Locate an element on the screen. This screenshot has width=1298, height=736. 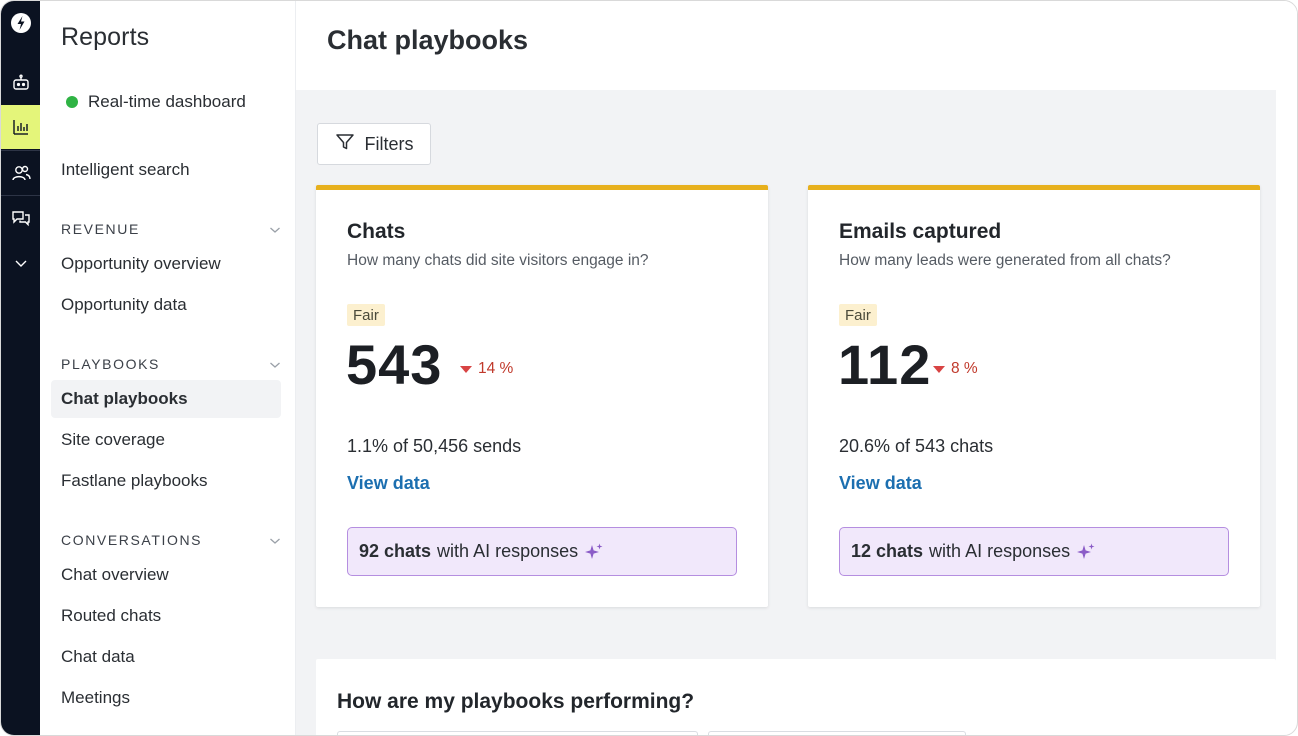
icon-rail is located at coordinates (20, 368).